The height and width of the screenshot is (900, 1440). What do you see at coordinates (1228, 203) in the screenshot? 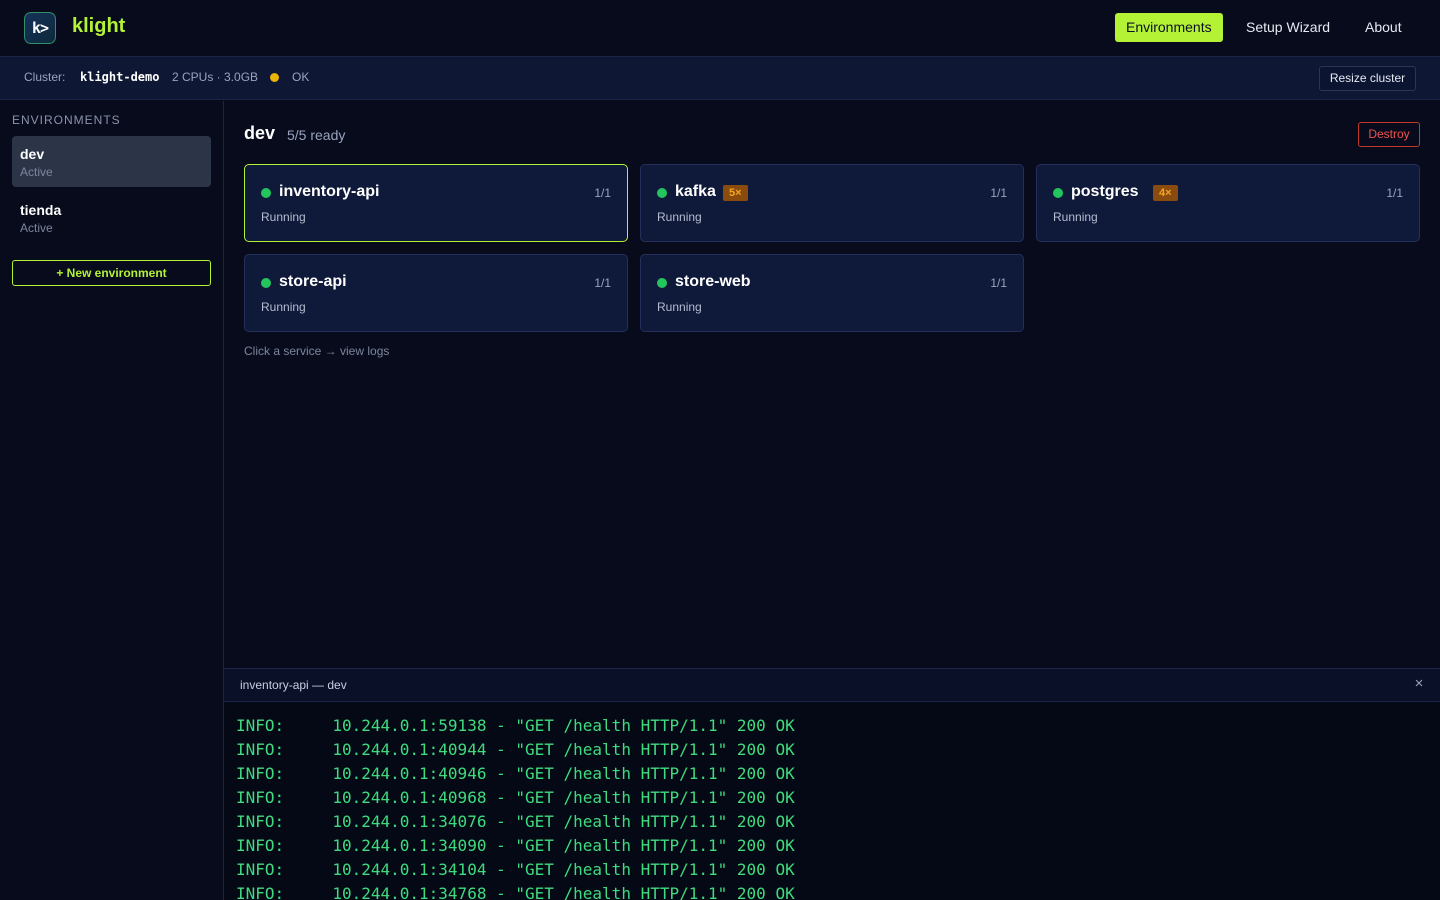
I see `service-card-postgres: postgres 4× 1/1 Running` at bounding box center [1228, 203].